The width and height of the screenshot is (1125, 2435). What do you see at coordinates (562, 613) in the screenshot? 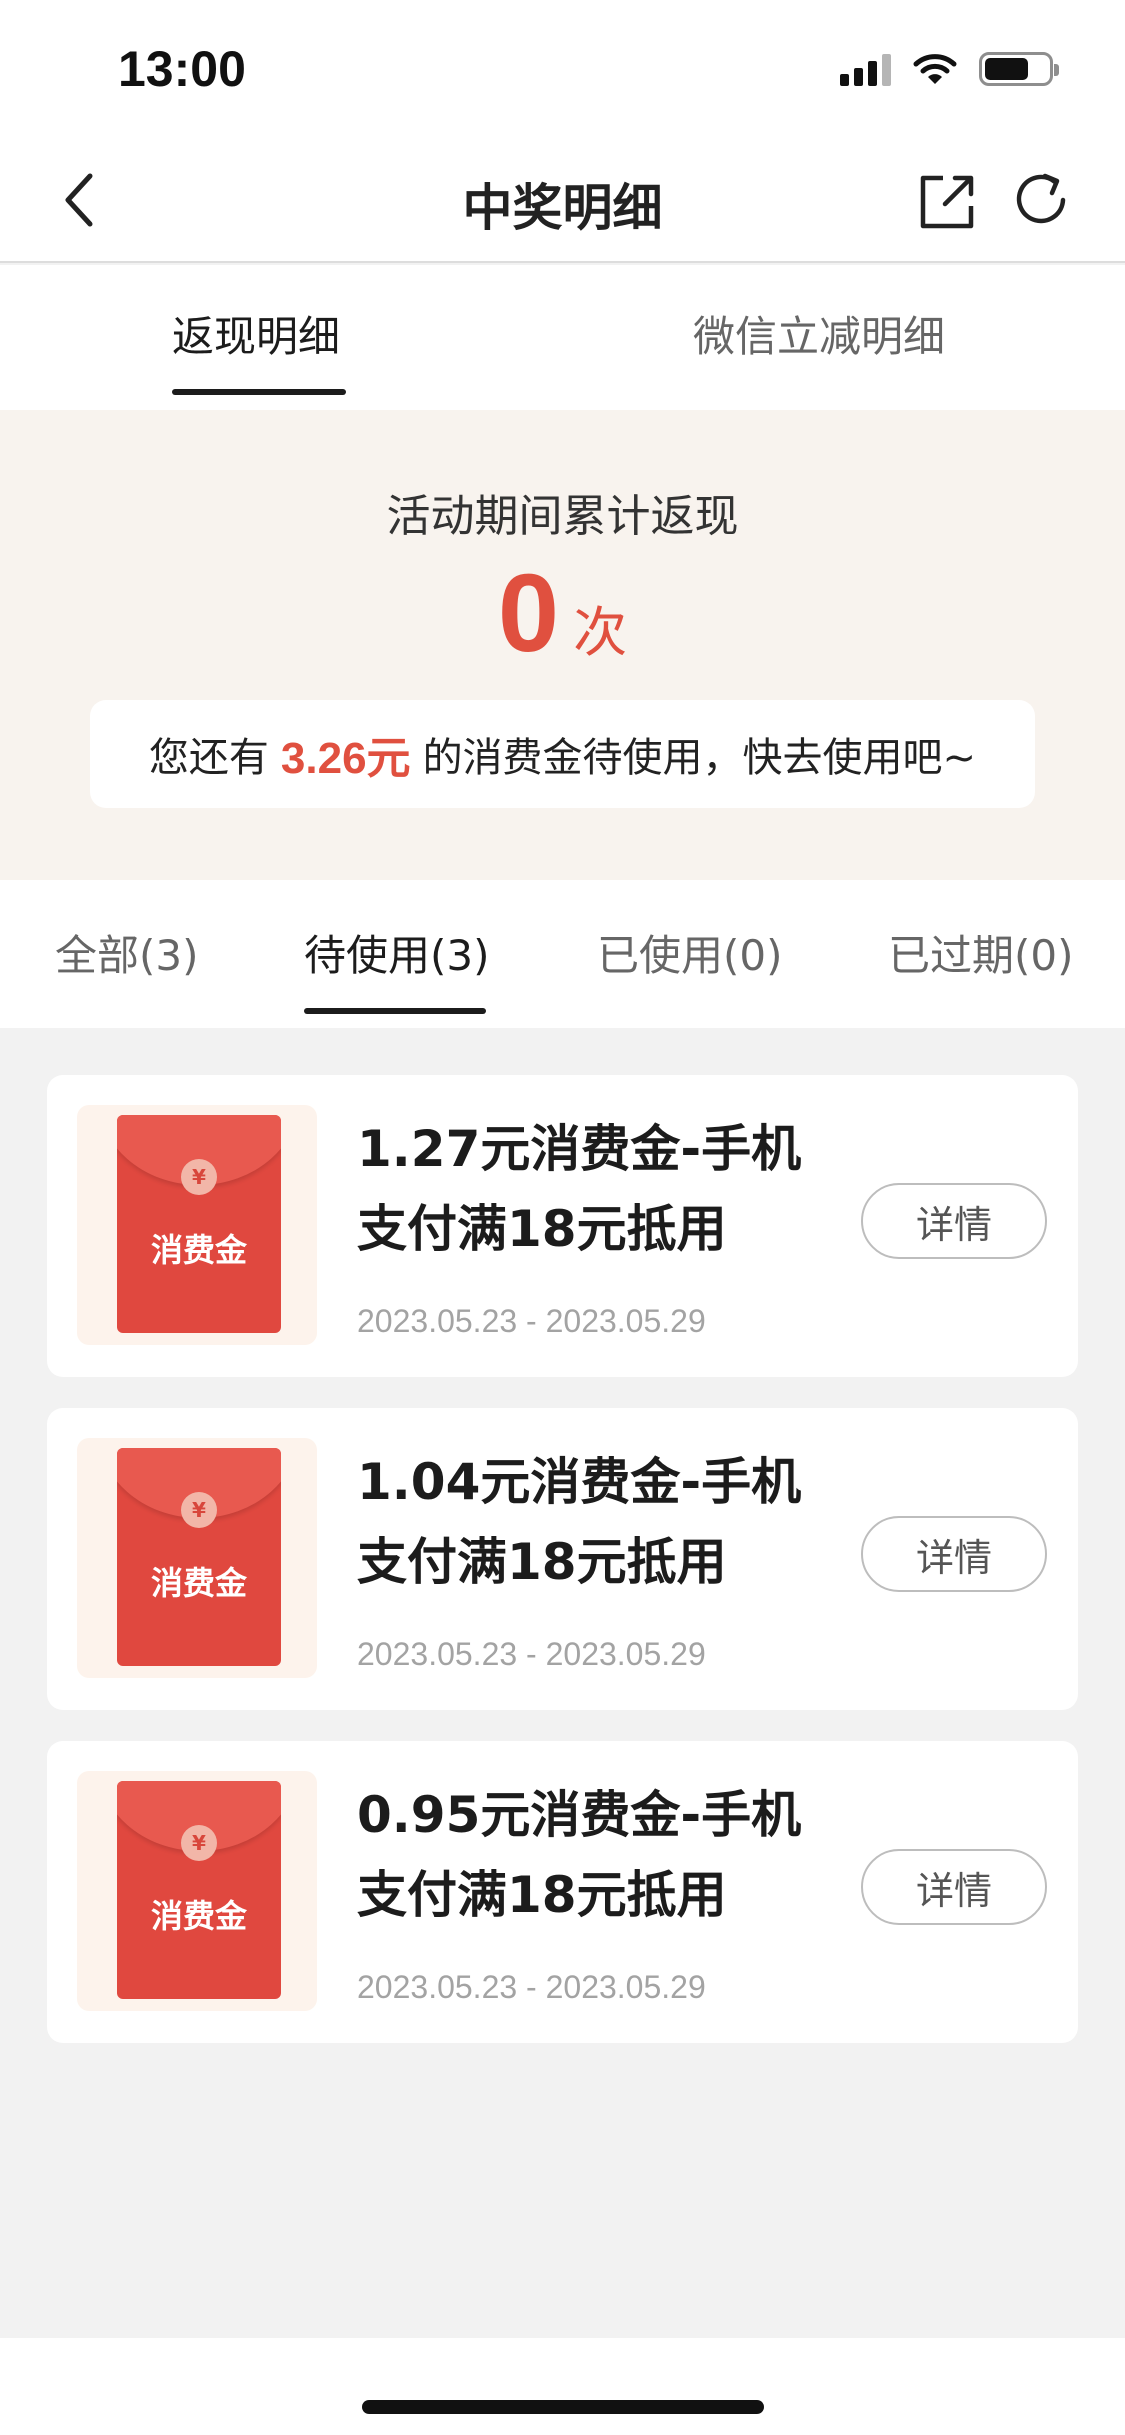
I see `summary-count-row: 0次` at bounding box center [562, 613].